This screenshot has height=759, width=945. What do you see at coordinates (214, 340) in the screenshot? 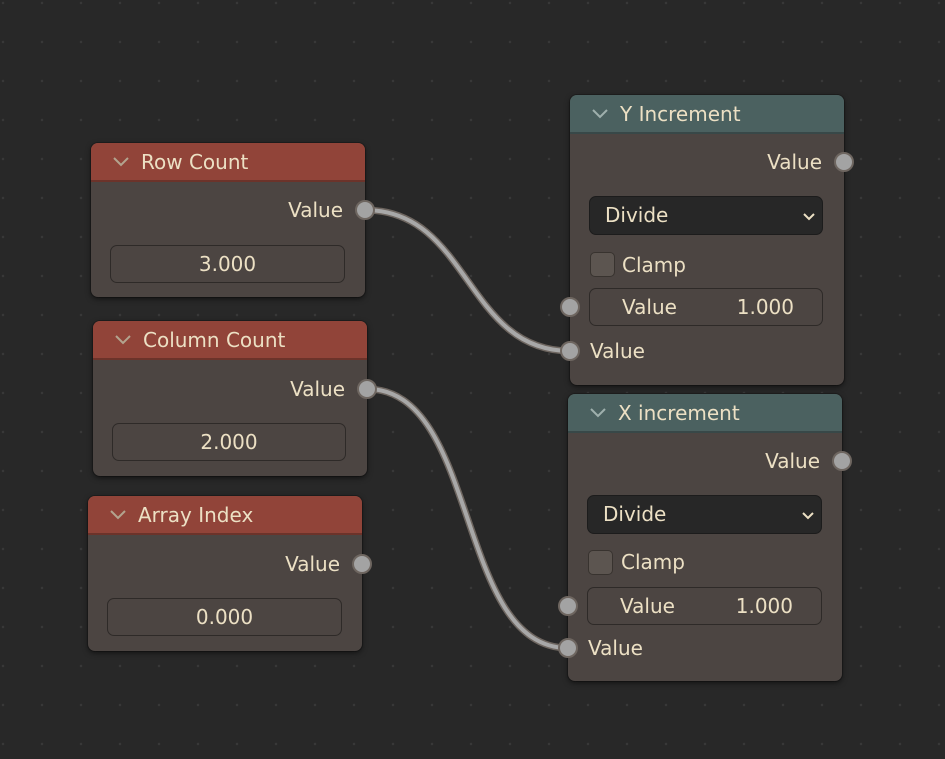
I see `node-title: Column Count` at bounding box center [214, 340].